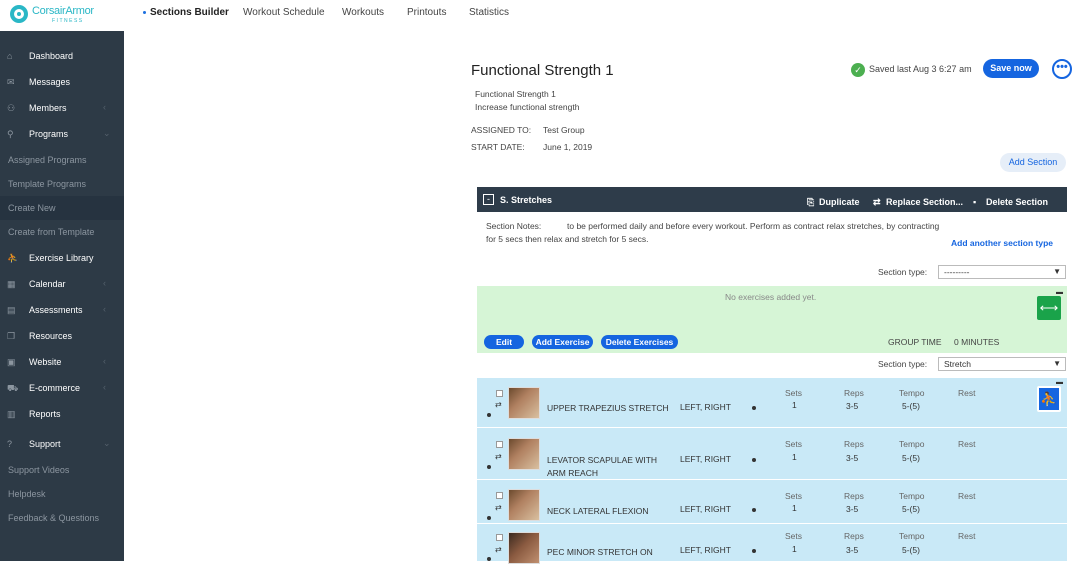 The height and width of the screenshot is (564, 1075). Describe the element at coordinates (11, 284) in the screenshot. I see `calendar-icon: ▦` at that location.